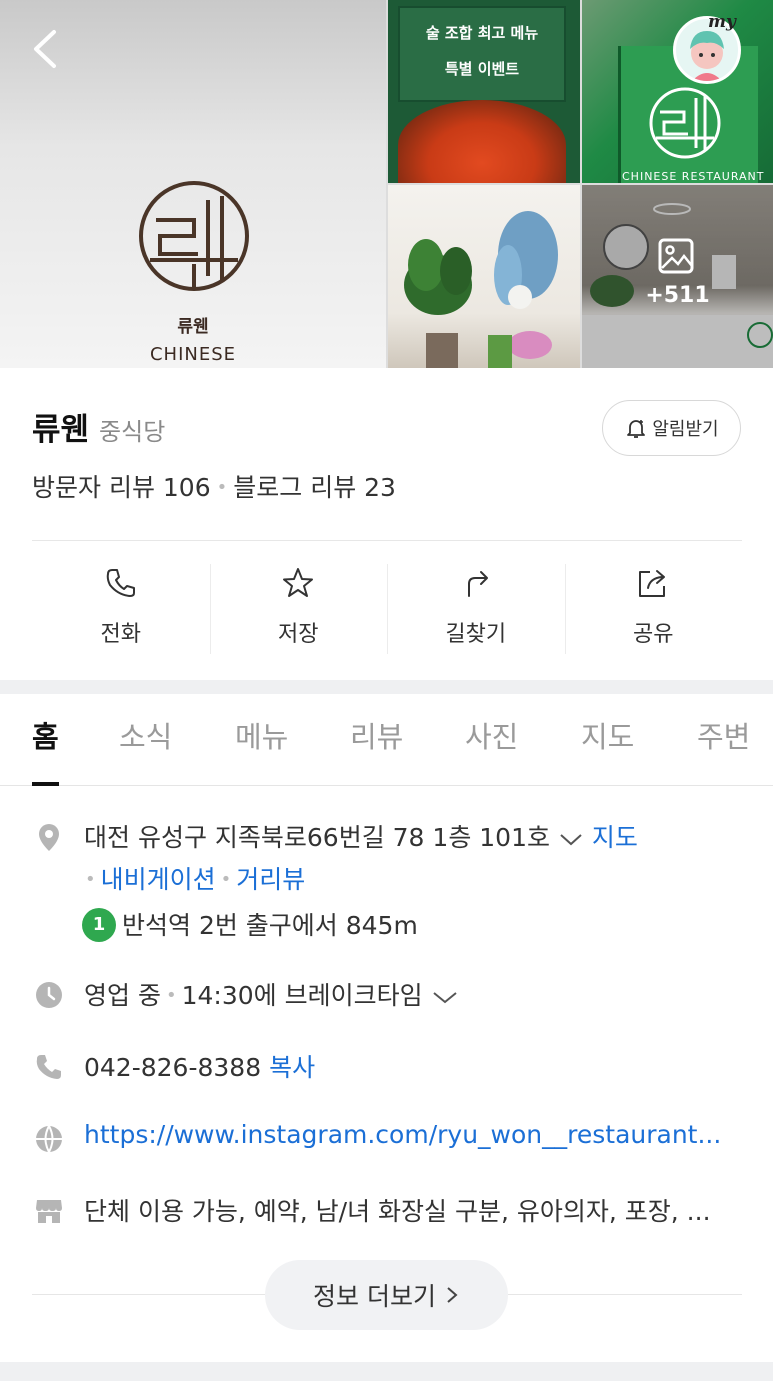 Image resolution: width=773 pixels, height=1381 pixels. I want to click on tab-menu: 메뉴, so click(261, 735).